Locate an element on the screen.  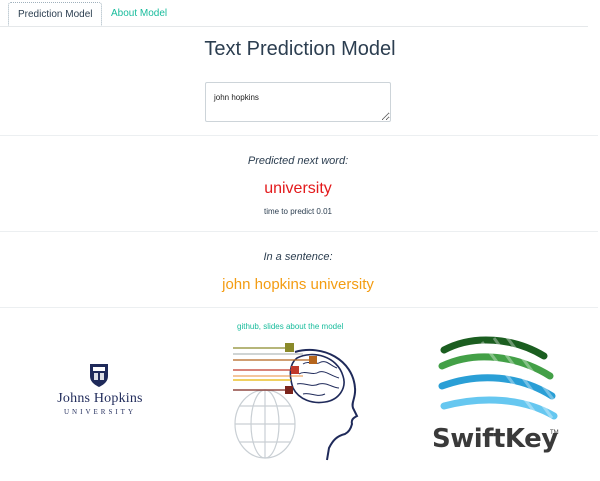
swiftkey-mark-icon is located at coordinates (498, 378).